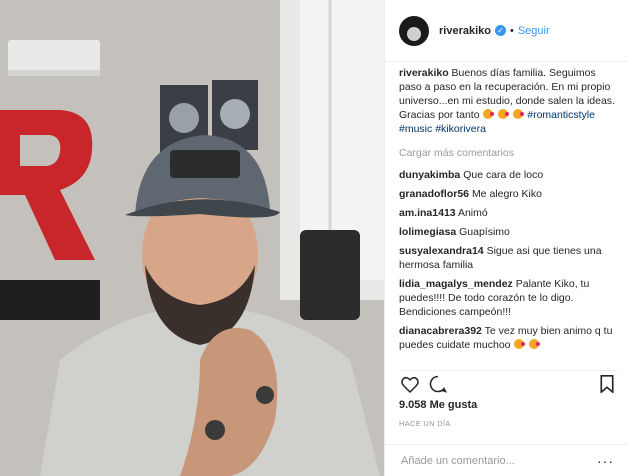 The image size is (628, 476). I want to click on comment-item: am.ina1413 Animó, so click(508, 213).